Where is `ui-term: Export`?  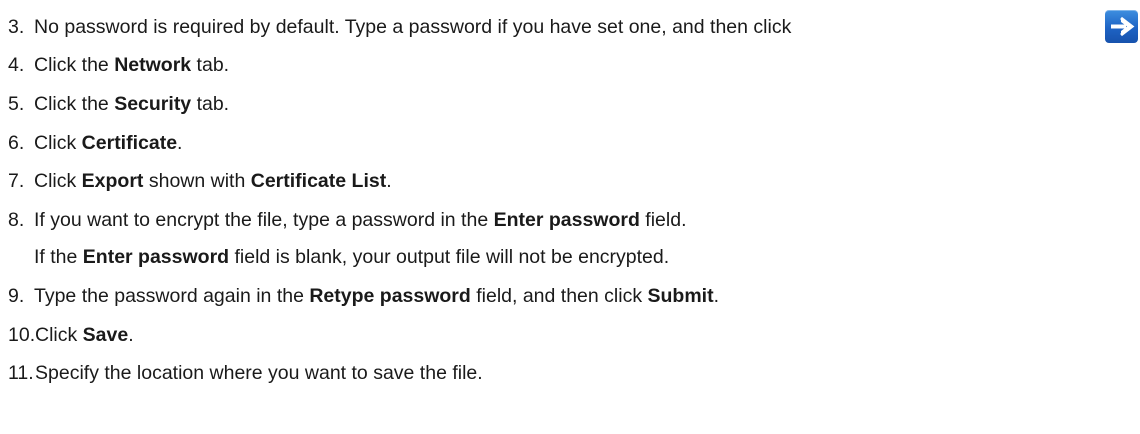 ui-term: Export is located at coordinates (112, 181).